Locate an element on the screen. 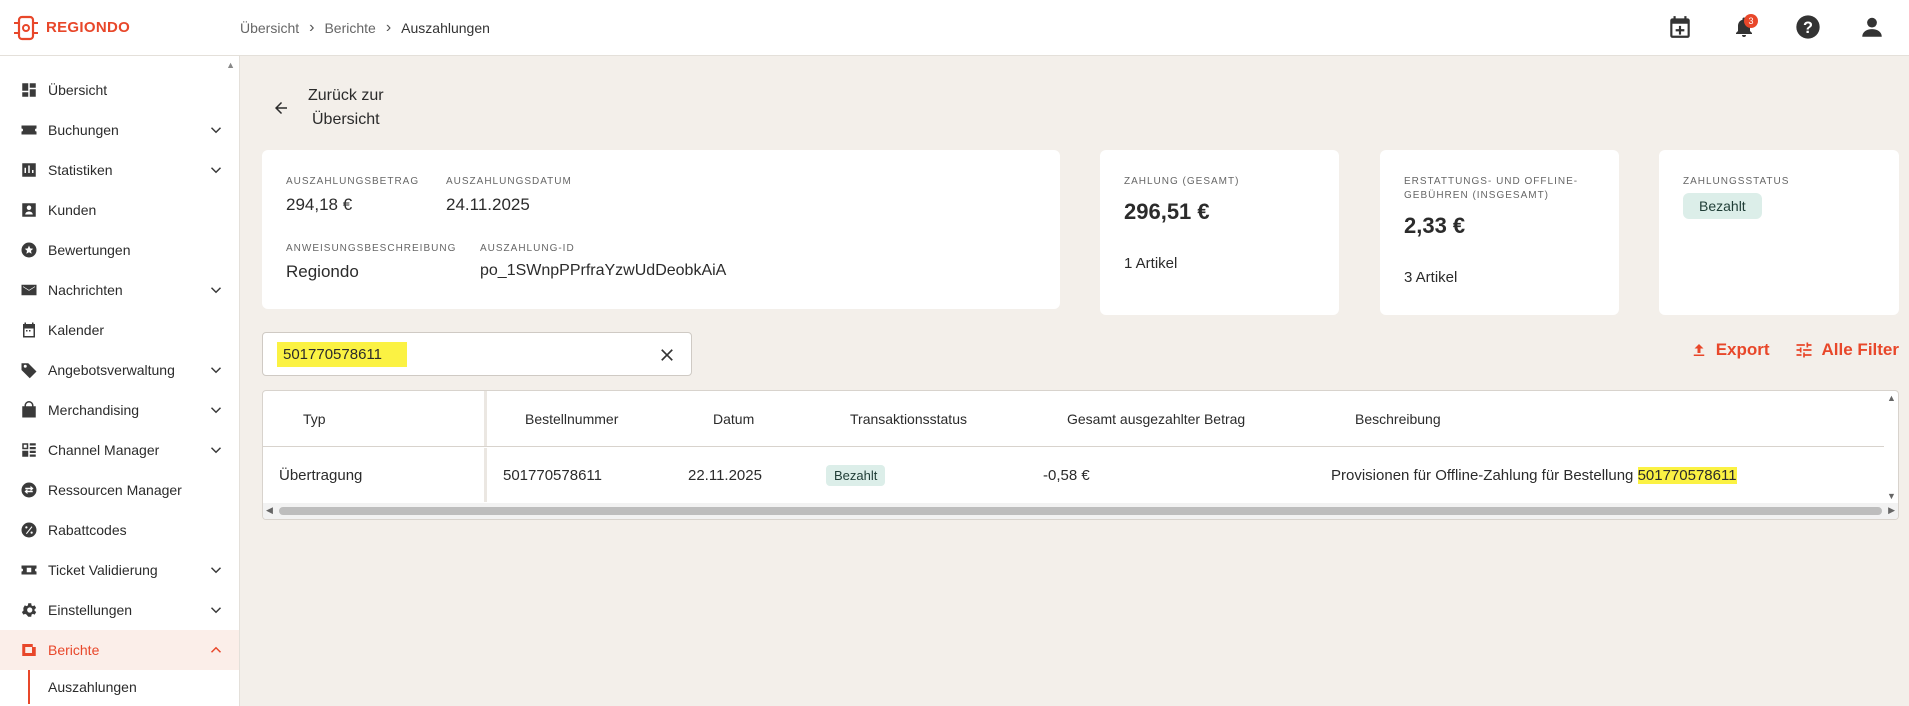  scroll-left-icon: ◀ is located at coordinates (269, 510).